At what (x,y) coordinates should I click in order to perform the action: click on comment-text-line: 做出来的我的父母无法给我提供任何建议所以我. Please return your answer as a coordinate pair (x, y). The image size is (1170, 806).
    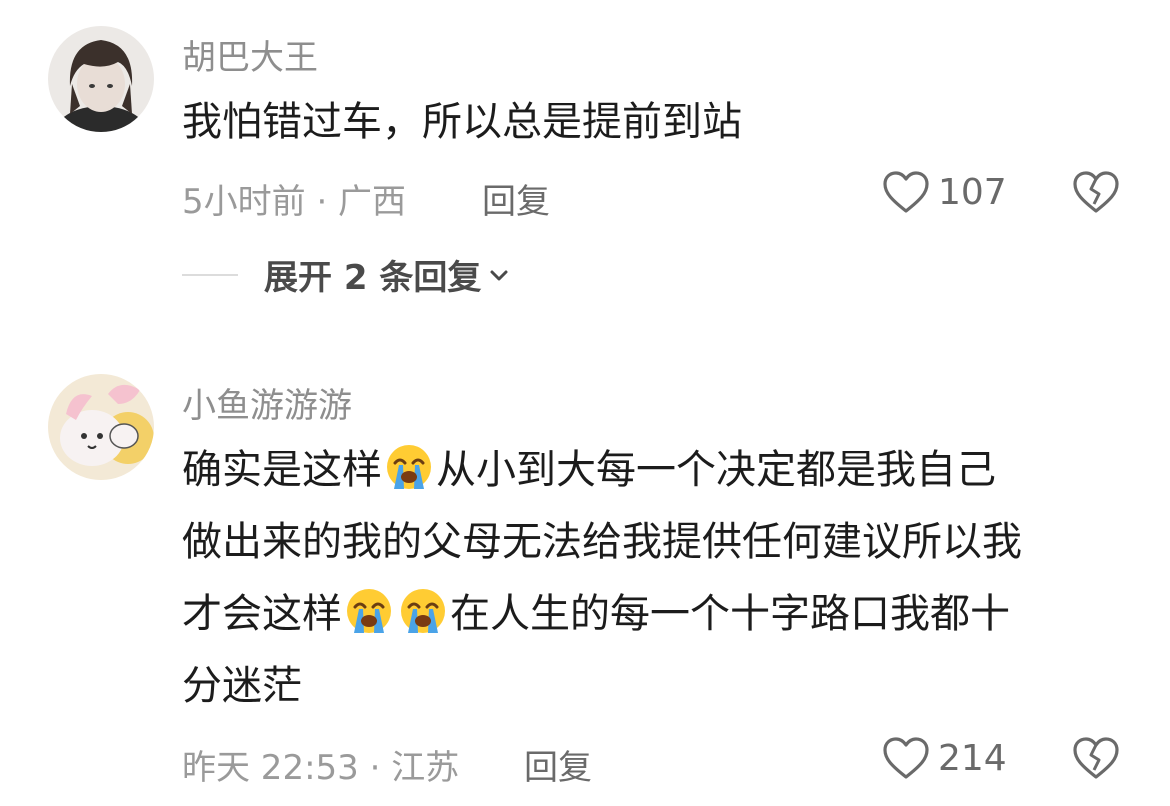
    Looking at the image, I should click on (602, 542).